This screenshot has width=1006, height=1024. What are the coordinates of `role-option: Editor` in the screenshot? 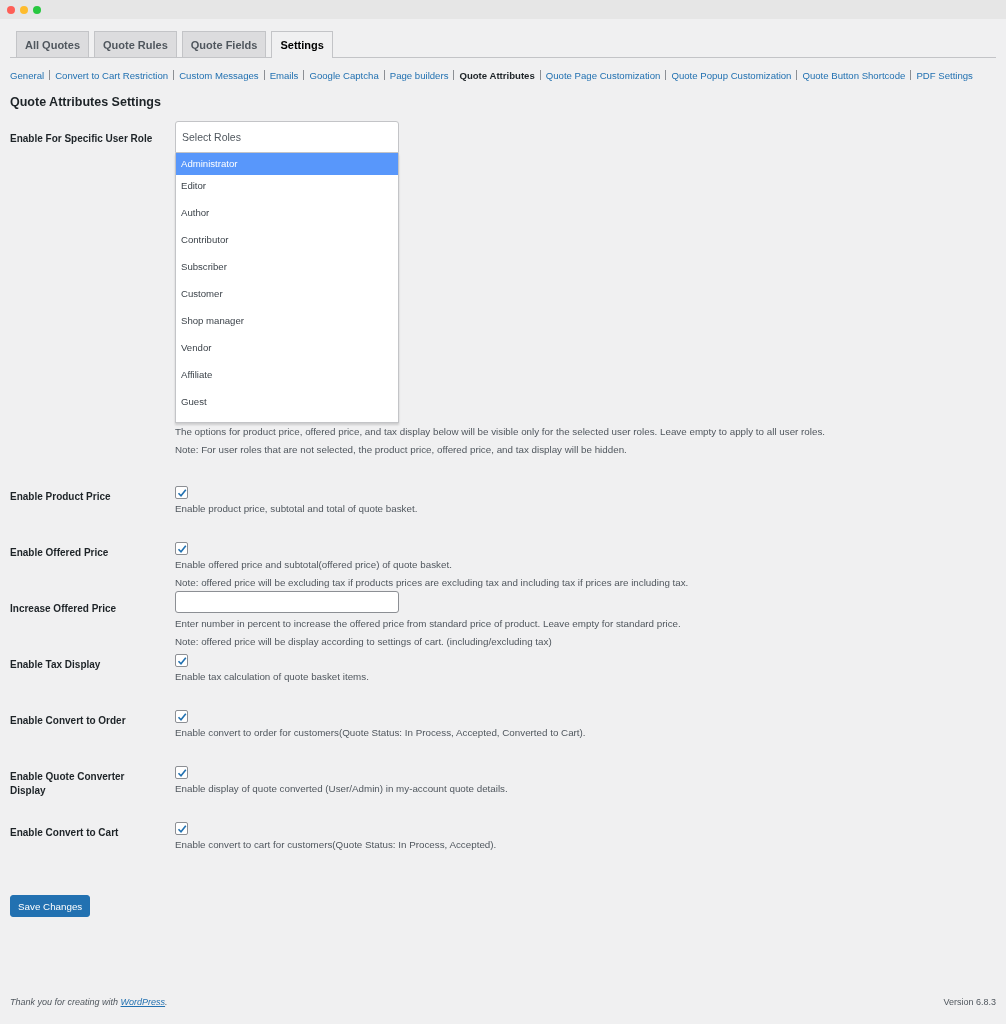 It's located at (287, 188).